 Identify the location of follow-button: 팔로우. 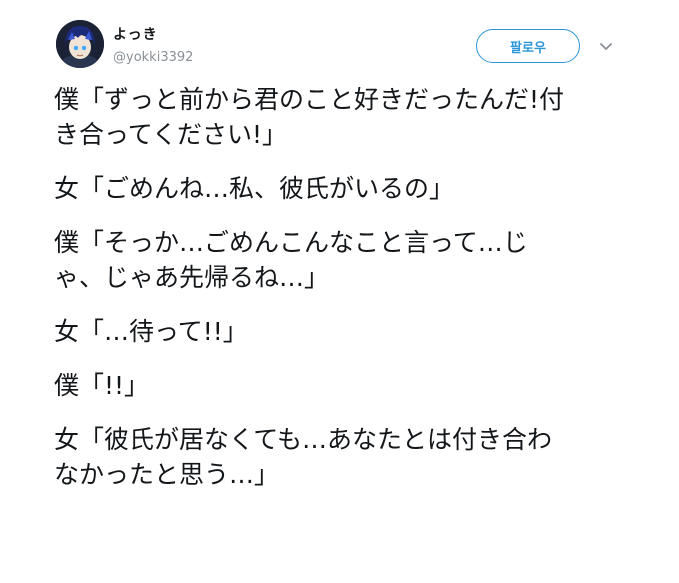
(528, 46).